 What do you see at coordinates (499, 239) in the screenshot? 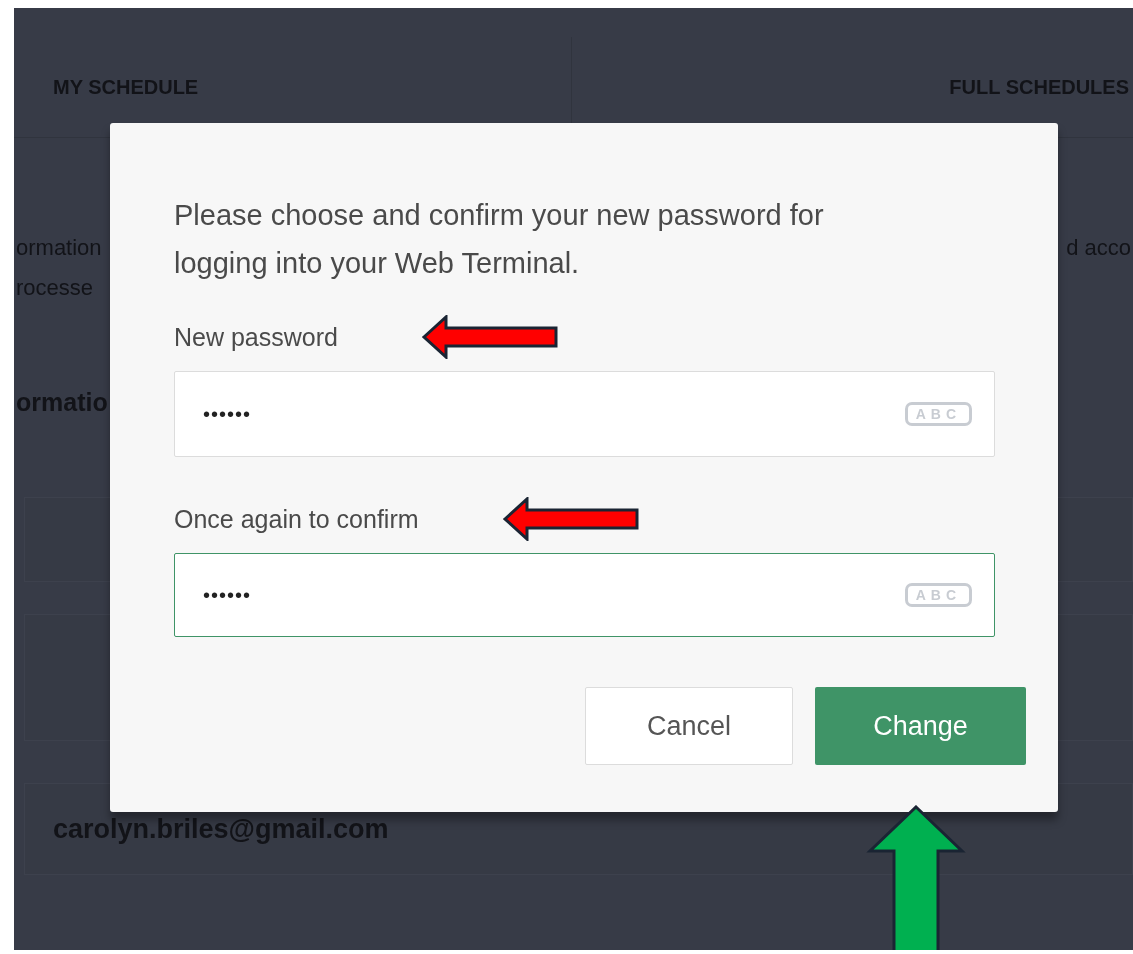
I see `dialog-message: Please choose and confirm your new password for logging into your Web Terminal.` at bounding box center [499, 239].